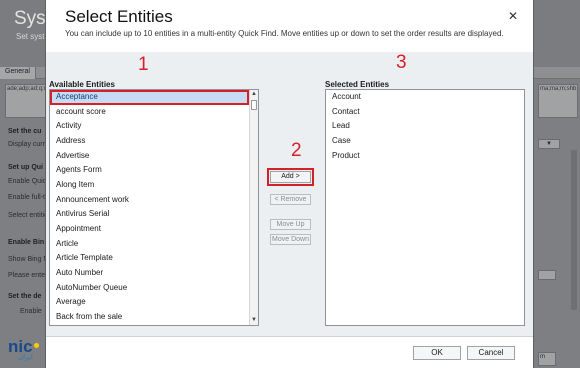 The height and width of the screenshot is (368, 580). I want to click on ok-button: OK, so click(437, 353).